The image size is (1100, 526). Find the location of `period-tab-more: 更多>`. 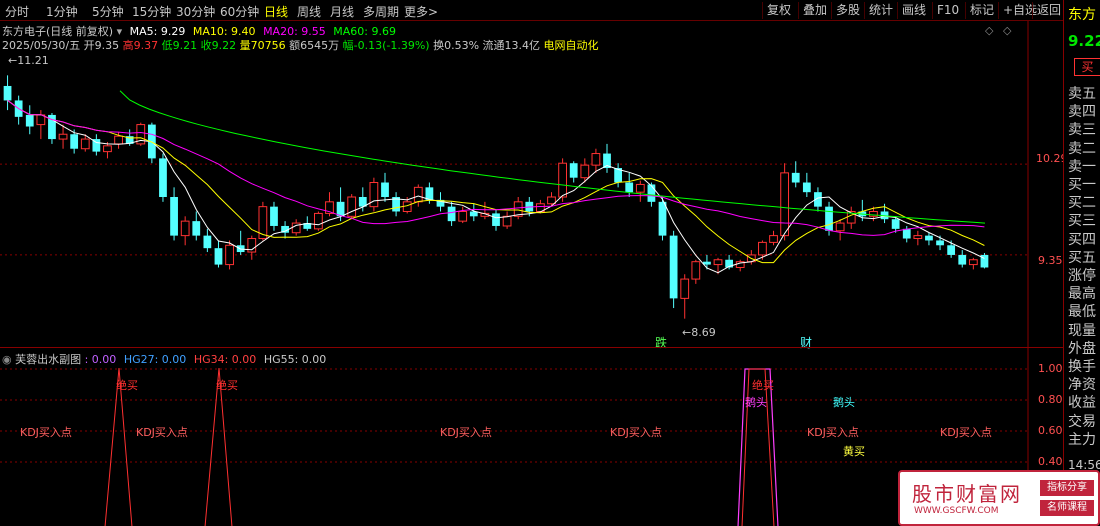

period-tab-more: 更多> is located at coordinates (421, 11).